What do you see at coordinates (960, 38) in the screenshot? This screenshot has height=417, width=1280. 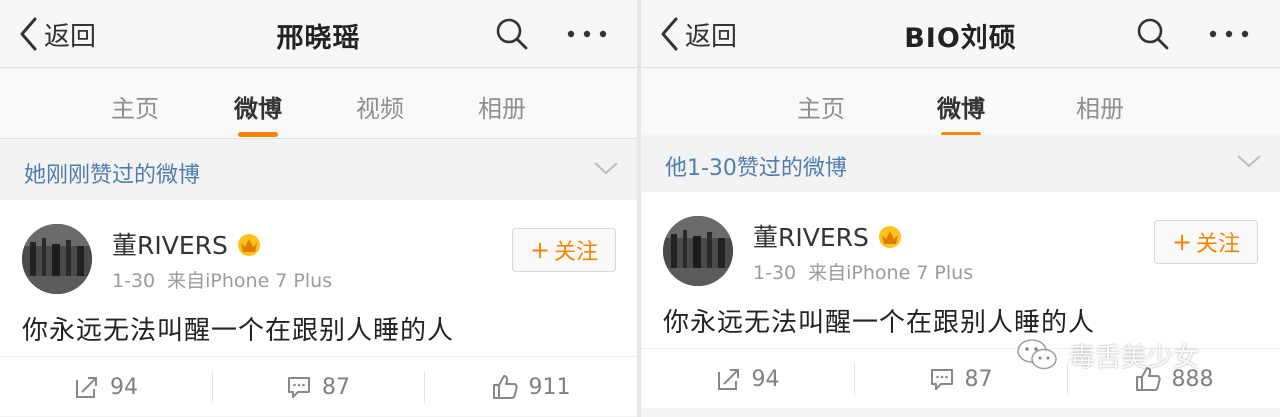 I see `page-title: BIO刘硕` at bounding box center [960, 38].